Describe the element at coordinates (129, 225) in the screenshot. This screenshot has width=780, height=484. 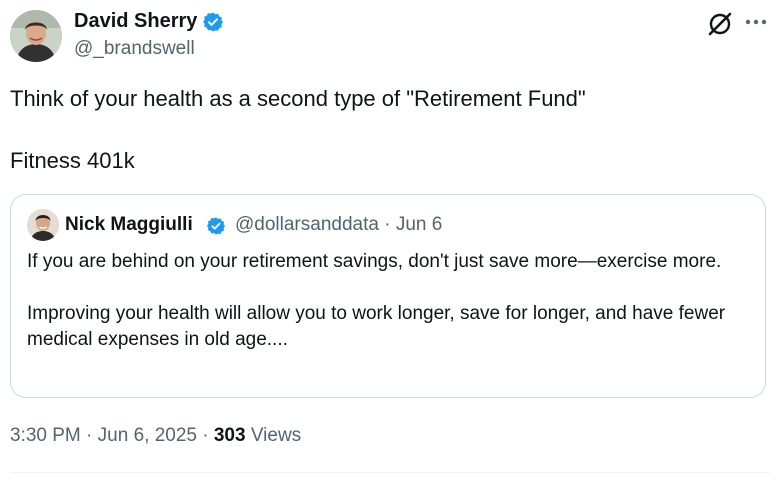
I see `quoted-author-name: Nick Maggiulli` at that location.